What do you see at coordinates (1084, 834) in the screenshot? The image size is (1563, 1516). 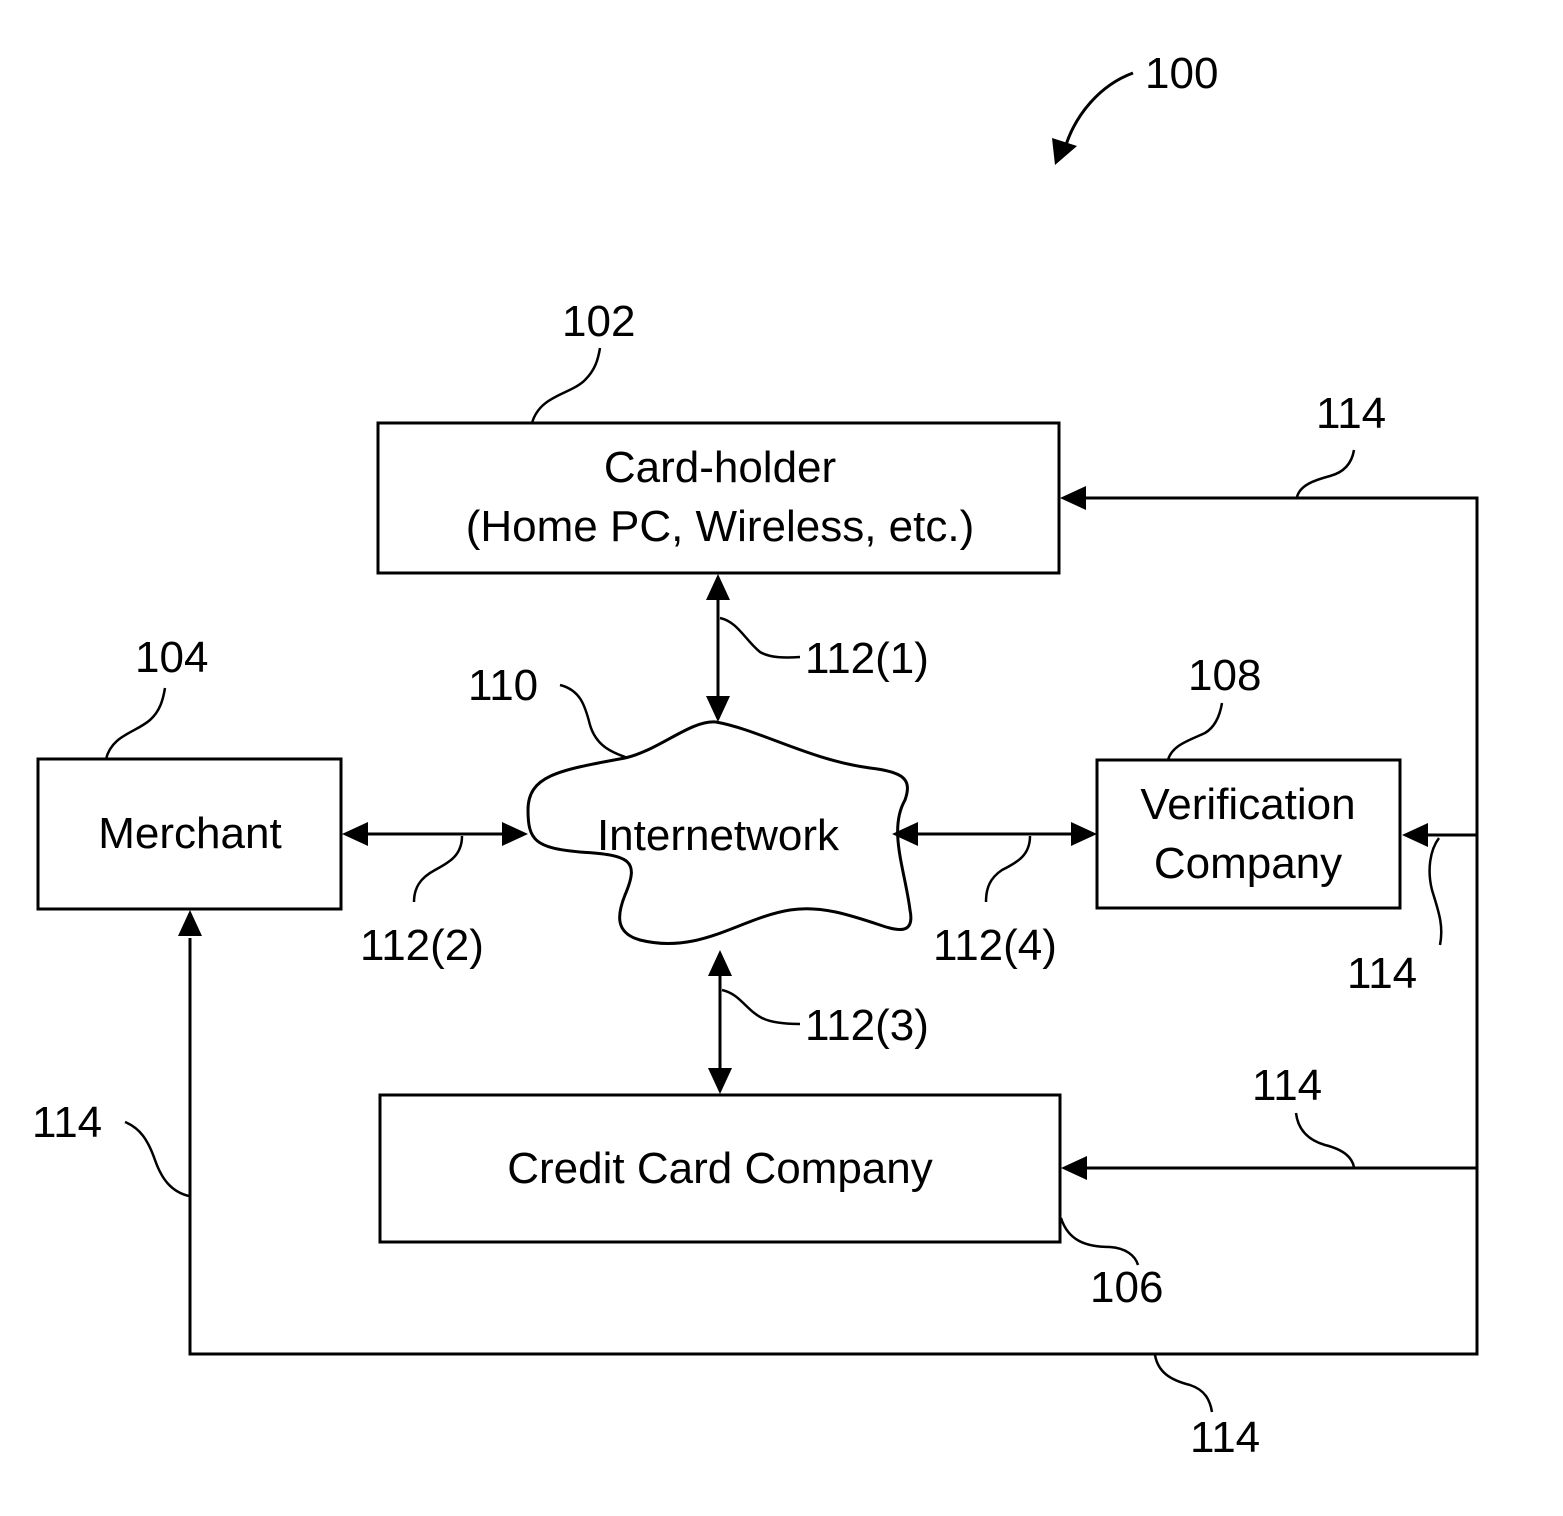 I see `link-112-4-arrowhead-right-icon` at bounding box center [1084, 834].